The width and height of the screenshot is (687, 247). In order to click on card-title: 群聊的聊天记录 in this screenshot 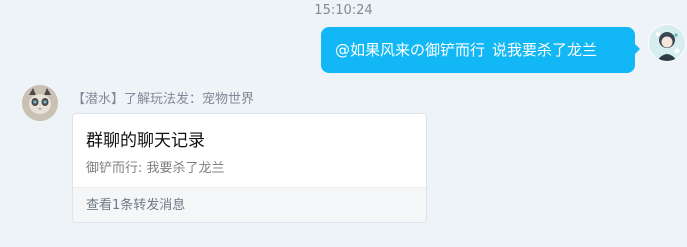, I will do `click(145, 141)`.